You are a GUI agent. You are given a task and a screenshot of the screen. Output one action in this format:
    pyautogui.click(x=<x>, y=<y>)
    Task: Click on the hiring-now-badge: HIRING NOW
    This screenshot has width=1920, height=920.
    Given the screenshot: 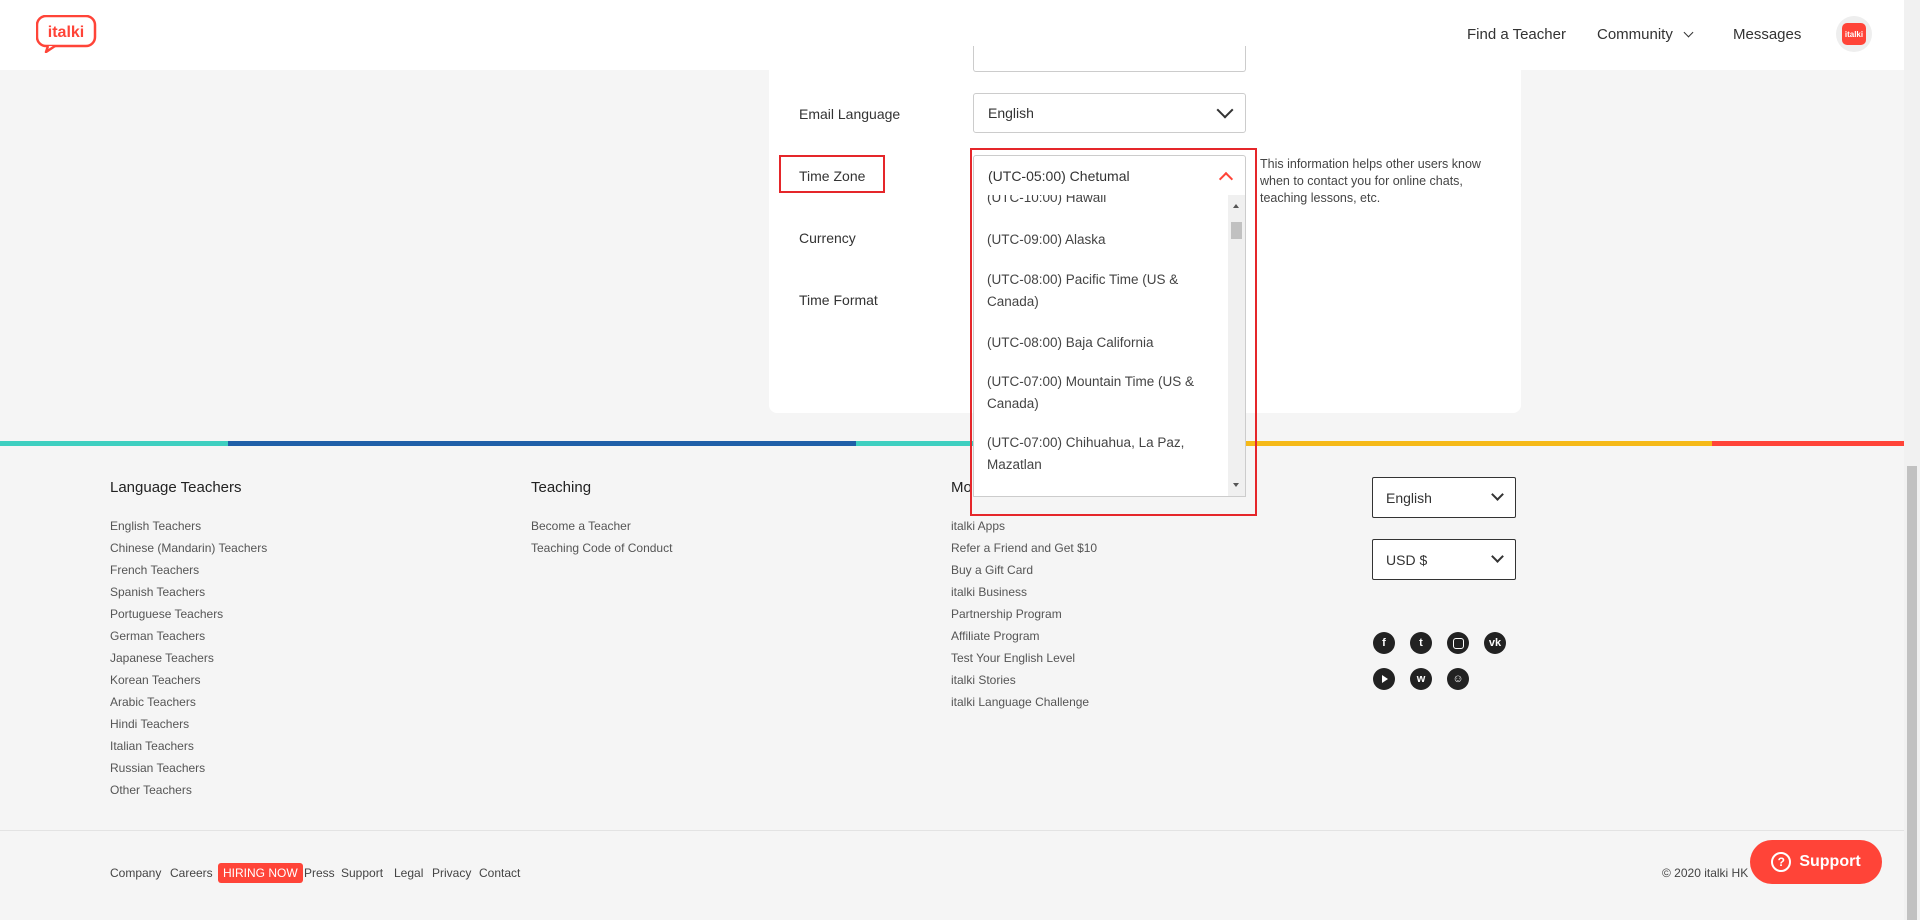 What is the action you would take?
    pyautogui.click(x=260, y=873)
    